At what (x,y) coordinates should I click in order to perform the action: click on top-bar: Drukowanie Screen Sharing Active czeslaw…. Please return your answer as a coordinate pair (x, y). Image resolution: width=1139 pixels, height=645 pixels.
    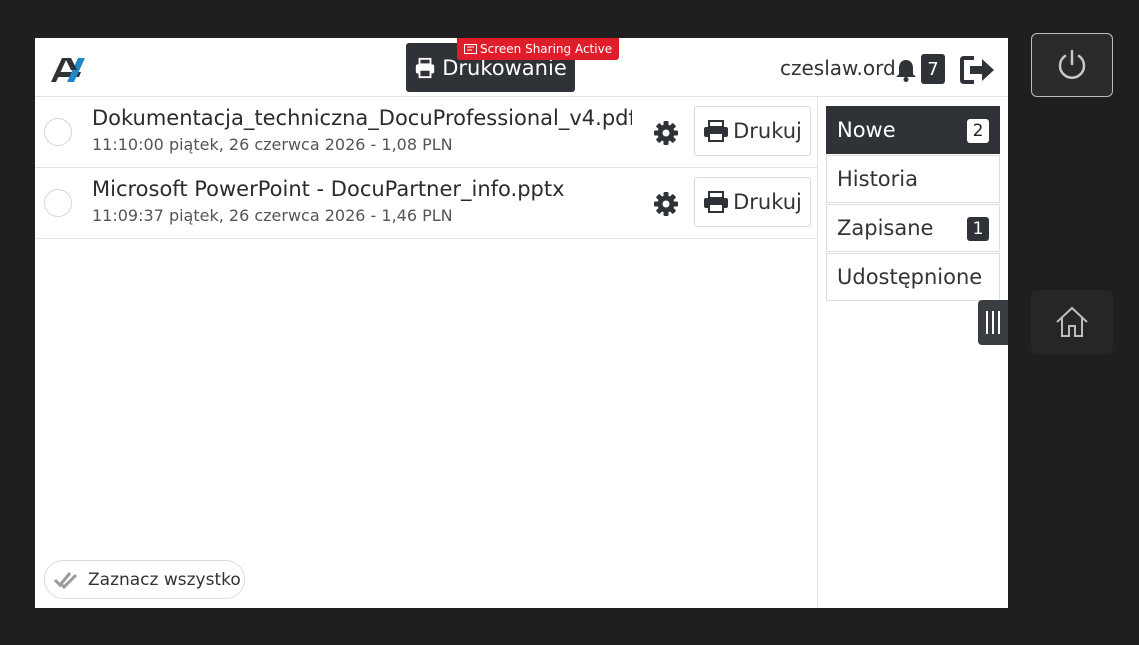
    Looking at the image, I should click on (521, 67).